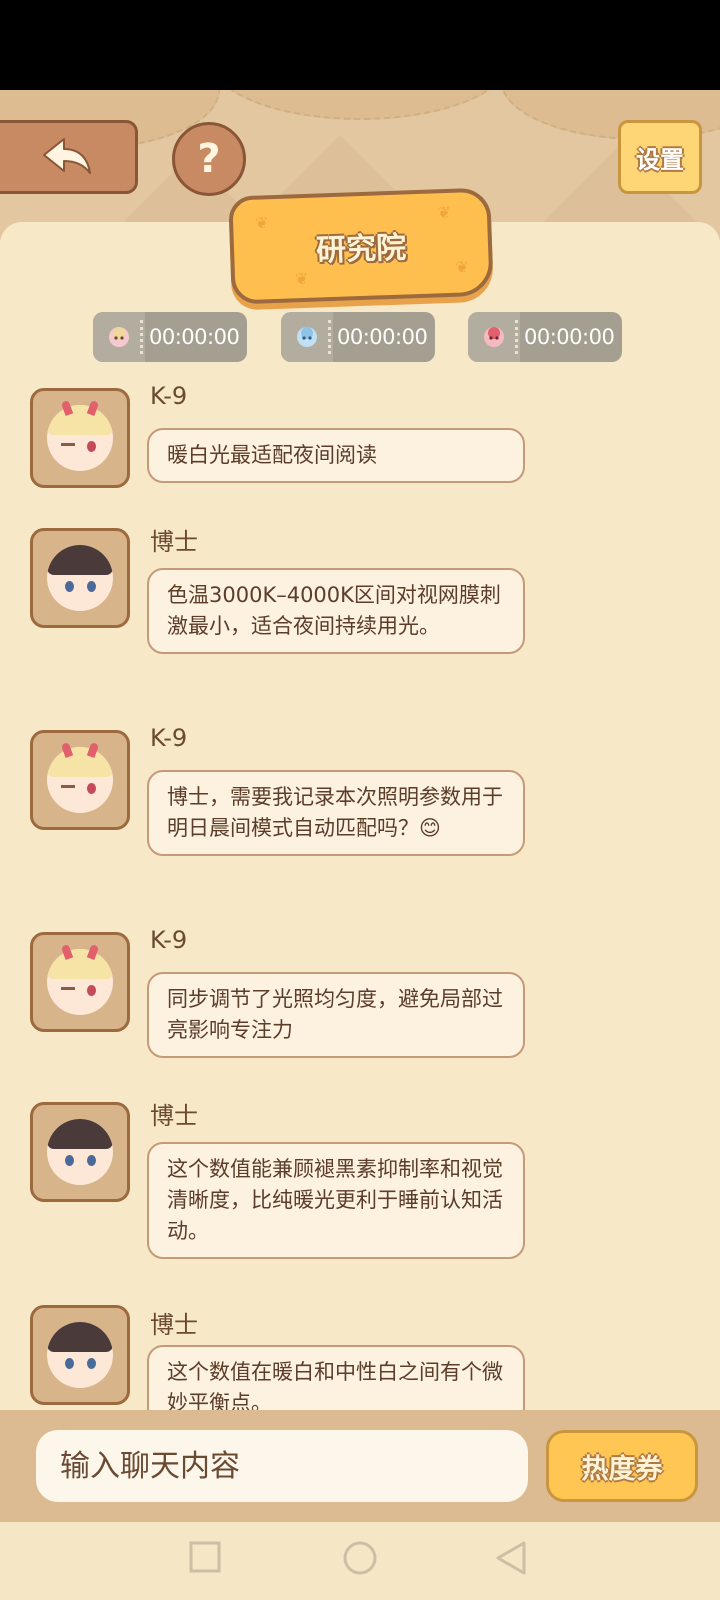  I want to click on chat-message: K-9 博士，需要我记录本次照明参数用于明日晨间模式自动匹配吗？😊, so click(290, 807).